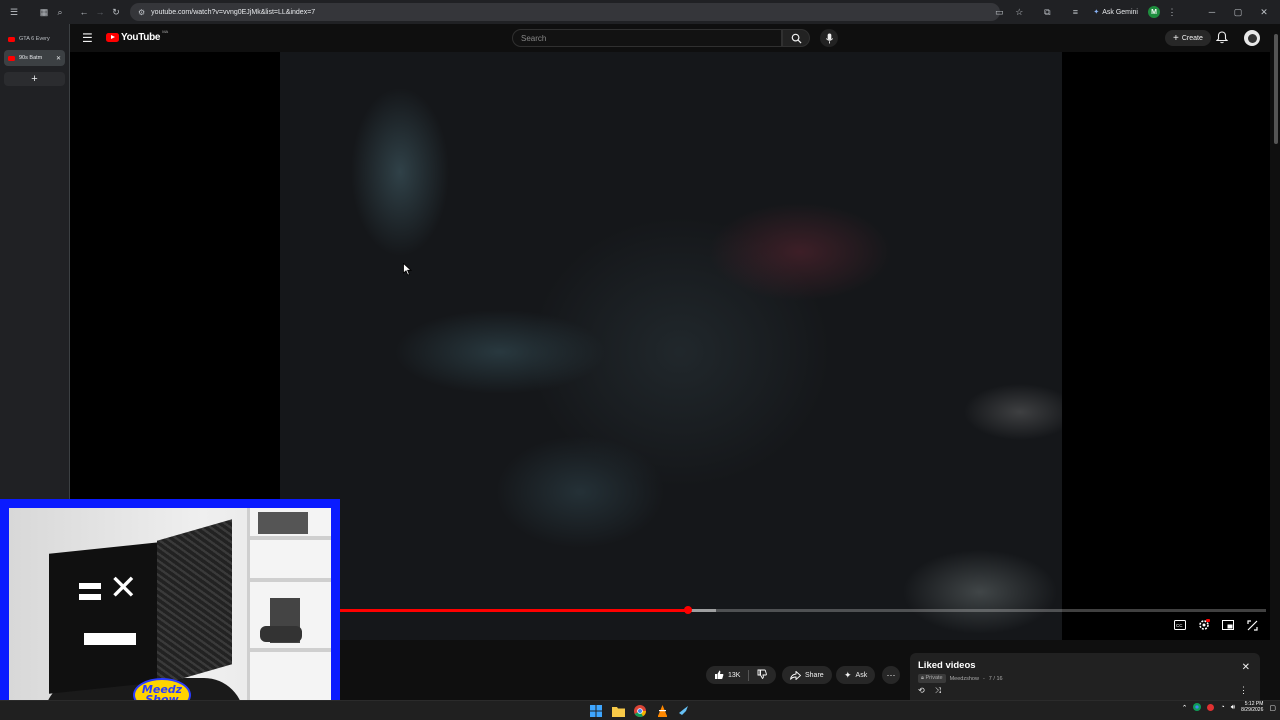 Image resolution: width=1280 pixels, height=720 pixels. I want to click on webcam-feed: ✕ Meedz Show, so click(170, 610).